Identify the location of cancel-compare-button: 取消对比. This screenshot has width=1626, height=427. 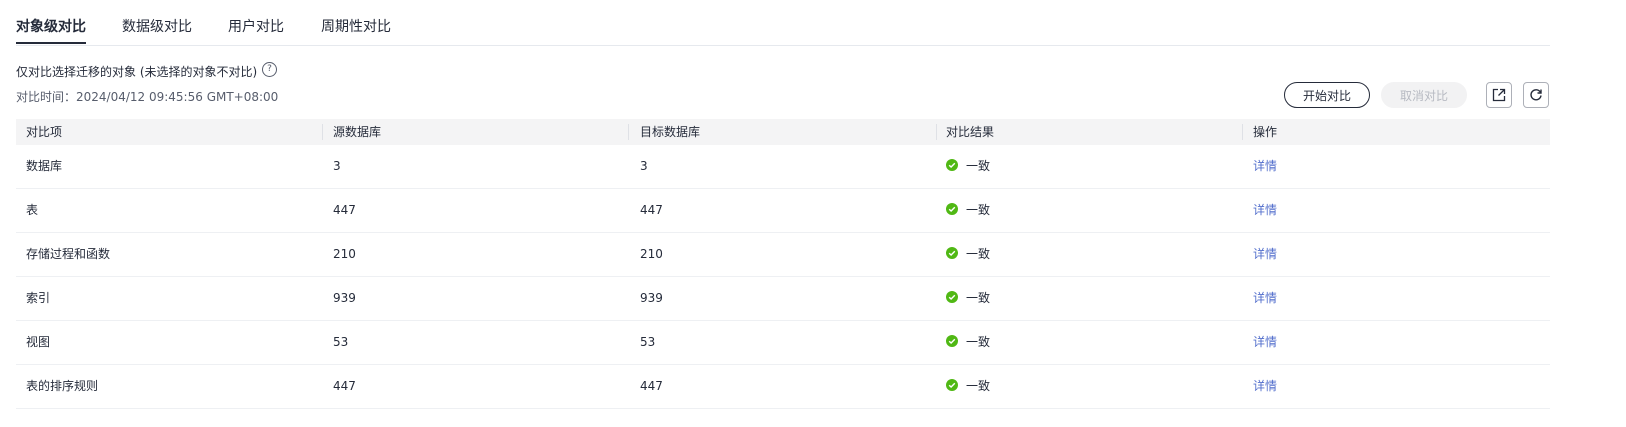
(1424, 95).